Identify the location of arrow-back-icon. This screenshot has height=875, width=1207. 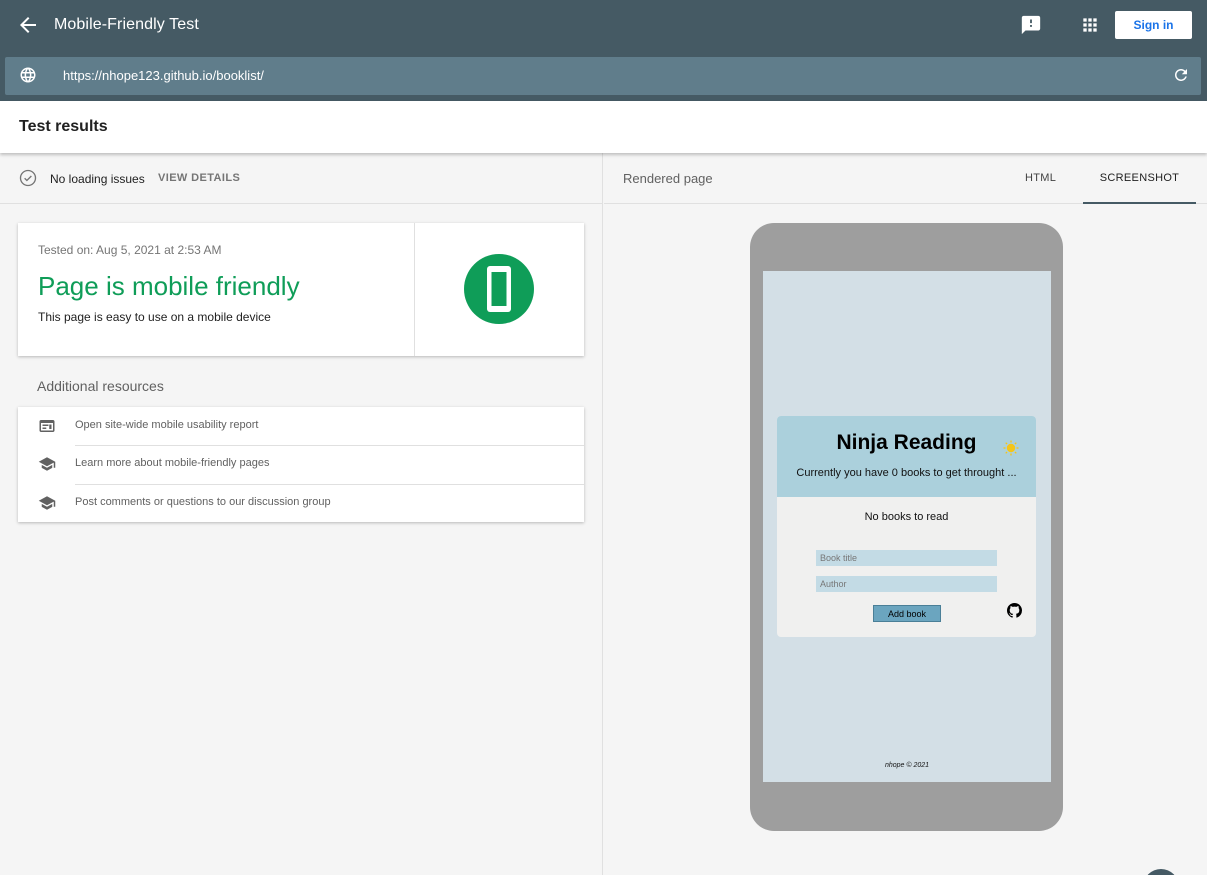
(28, 25).